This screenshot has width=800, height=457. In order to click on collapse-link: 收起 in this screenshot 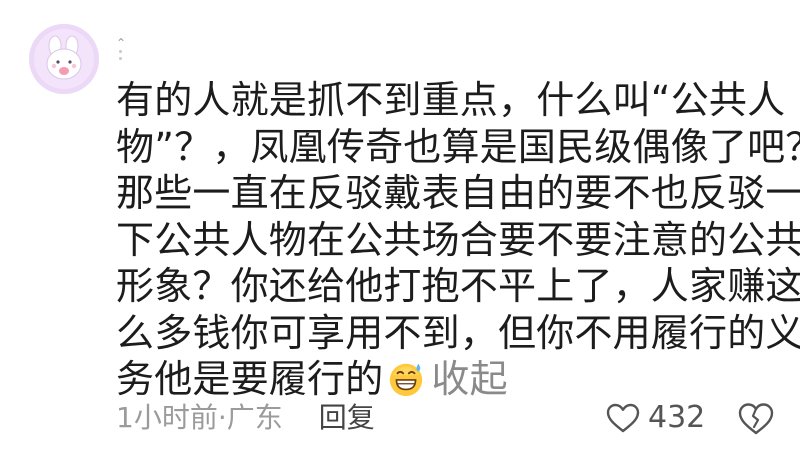, I will do `click(469, 379)`.